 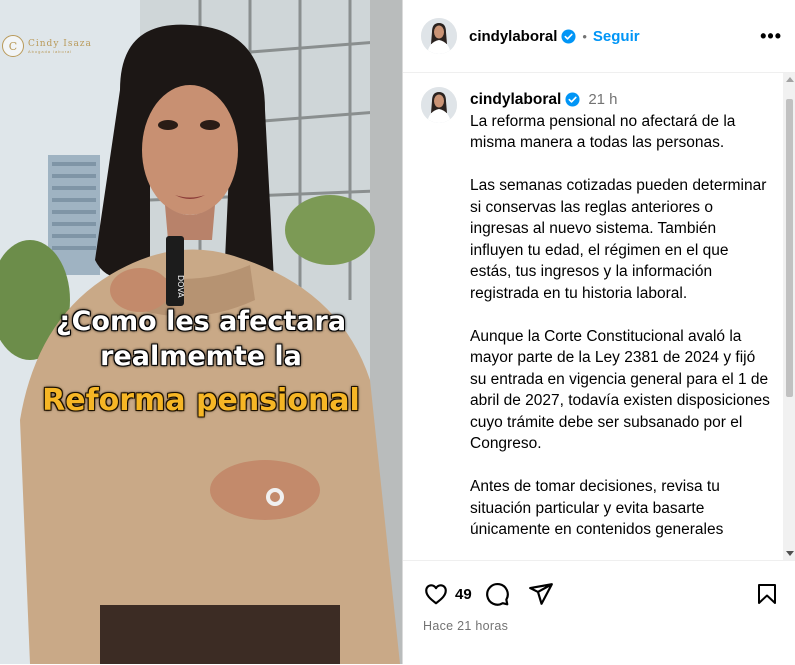 I want to click on post-header: cindylaboral • Seguir •••, so click(x=599, y=36).